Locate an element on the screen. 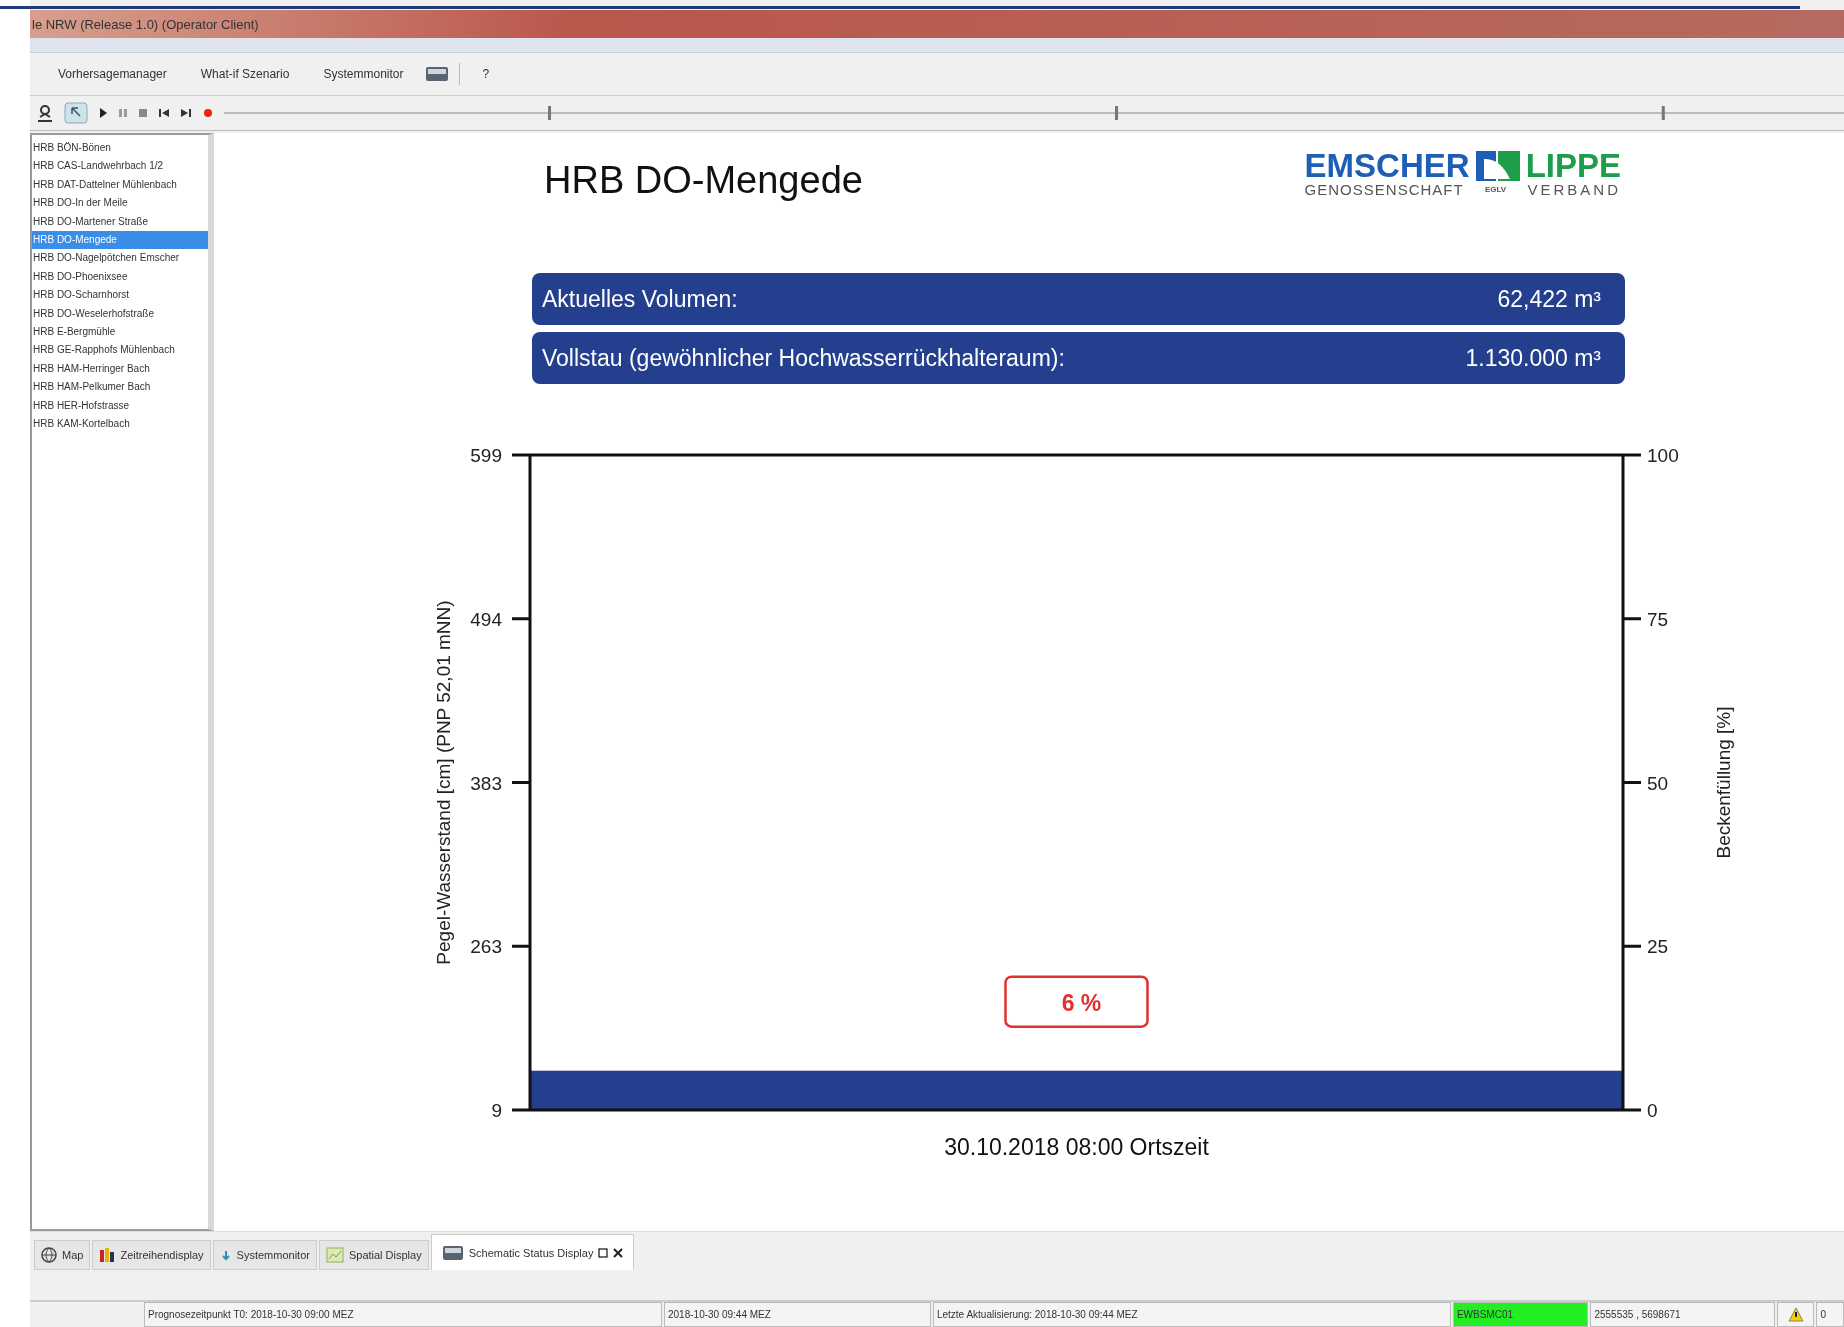  station-item: HRB HER-Hofstrasse is located at coordinates (120, 406).